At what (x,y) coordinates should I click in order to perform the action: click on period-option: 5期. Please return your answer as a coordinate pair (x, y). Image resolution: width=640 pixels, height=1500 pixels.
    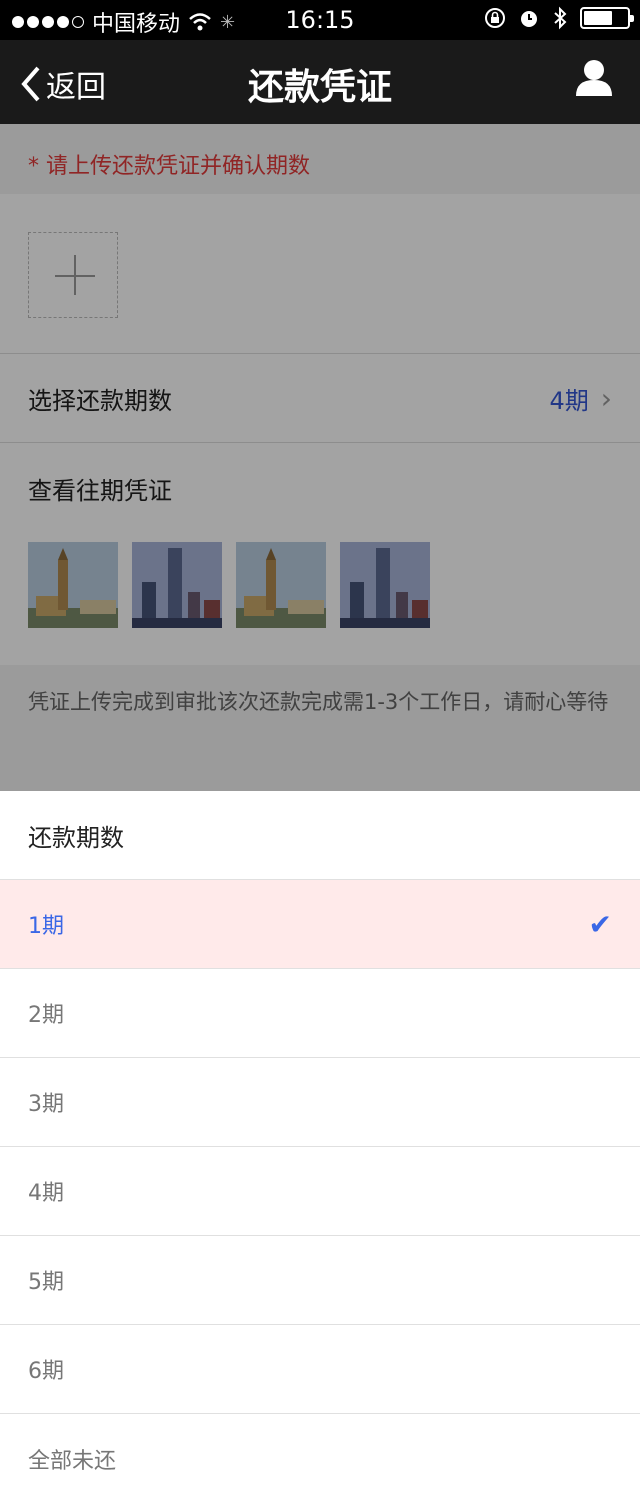
    Looking at the image, I should click on (320, 1280).